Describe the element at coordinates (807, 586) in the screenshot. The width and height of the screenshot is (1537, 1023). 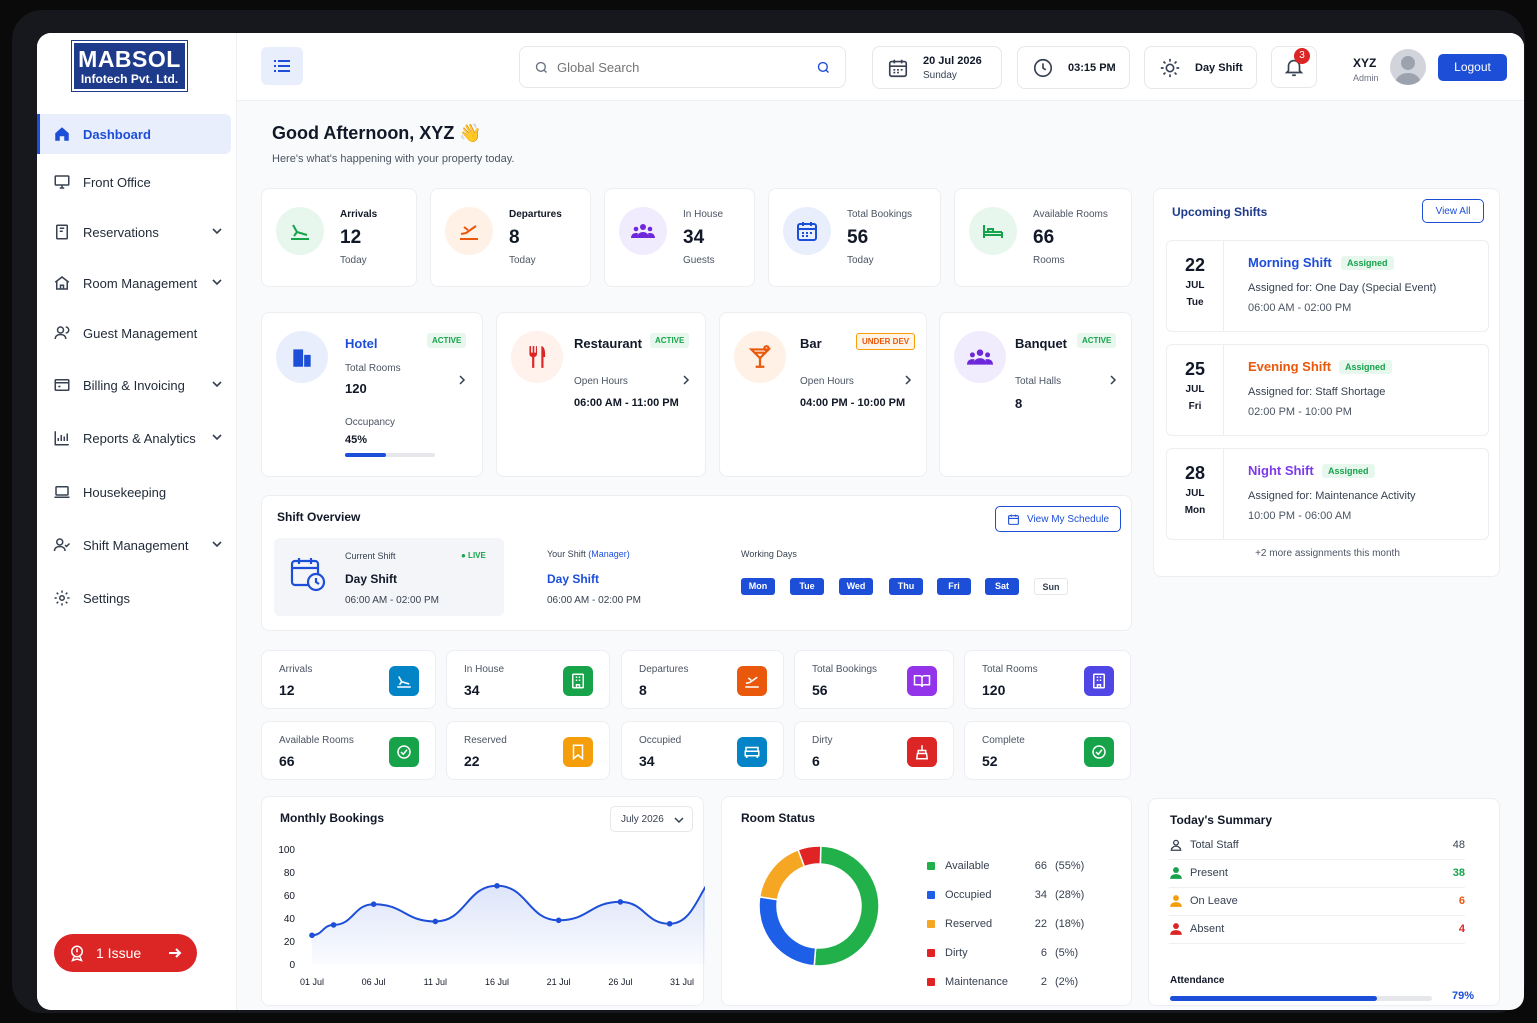
I see `day-chip-tue: Tue` at that location.